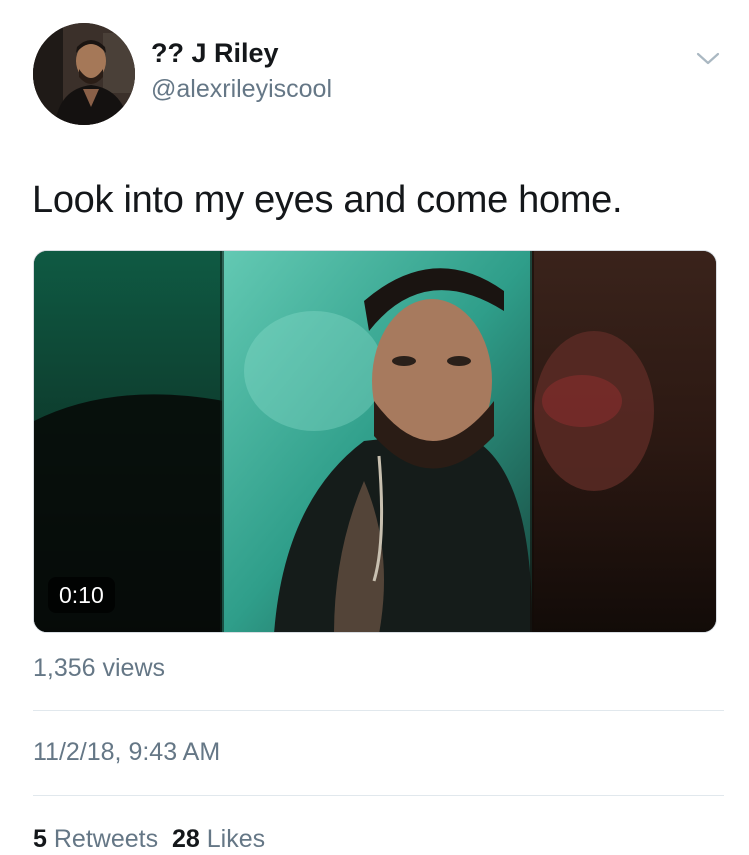 The width and height of the screenshot is (749, 855). I want to click on retweets-count: 5, so click(40, 839).